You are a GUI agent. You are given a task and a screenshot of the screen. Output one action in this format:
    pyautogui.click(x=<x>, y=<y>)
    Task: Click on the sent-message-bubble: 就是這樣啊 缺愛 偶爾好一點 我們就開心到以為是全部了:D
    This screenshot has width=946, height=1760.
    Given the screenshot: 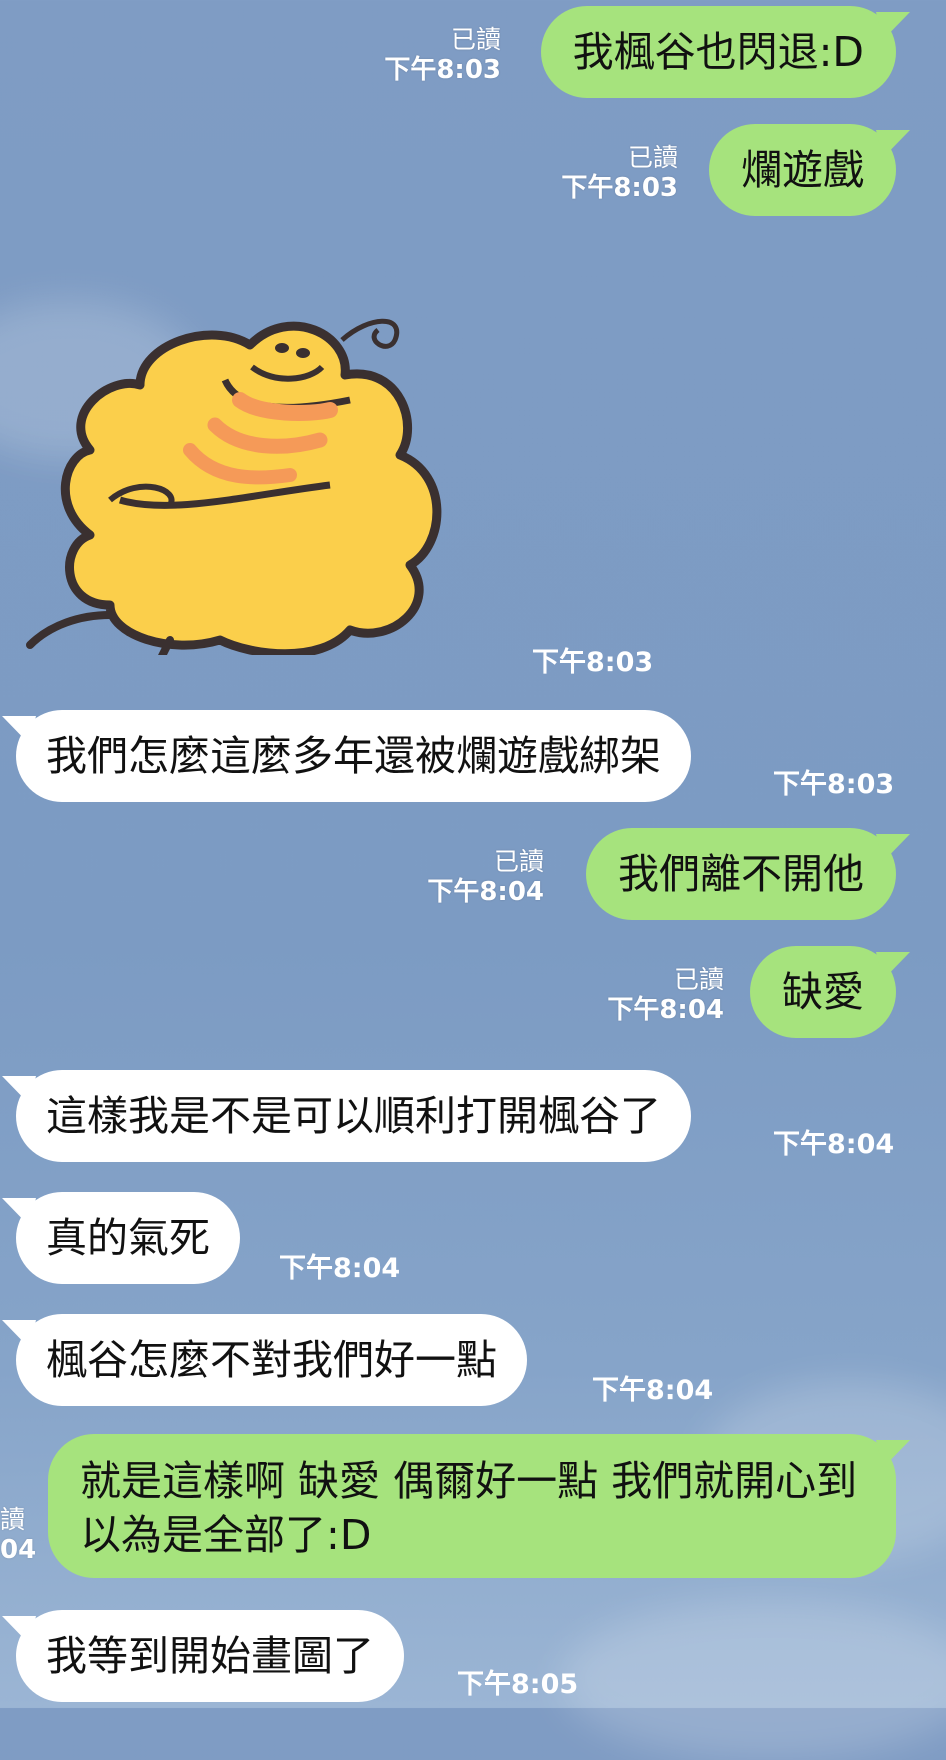 What is the action you would take?
    pyautogui.click(x=472, y=1506)
    